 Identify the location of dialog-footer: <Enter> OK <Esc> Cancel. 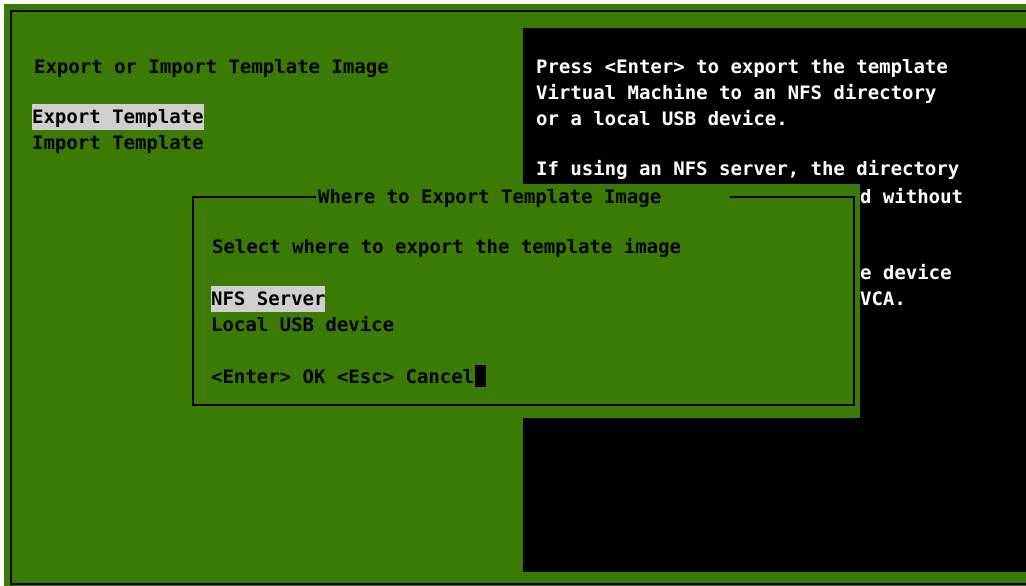
(349, 377).